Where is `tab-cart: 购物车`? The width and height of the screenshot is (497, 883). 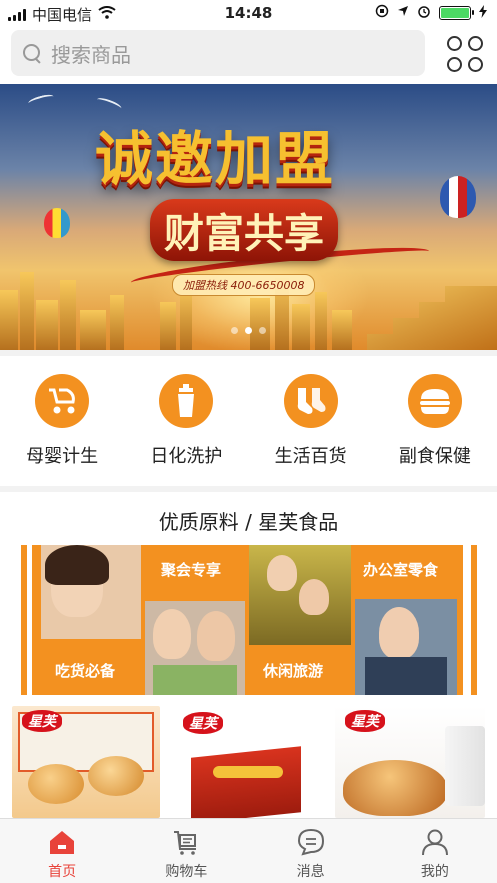 tab-cart: 购物车 is located at coordinates (186, 851).